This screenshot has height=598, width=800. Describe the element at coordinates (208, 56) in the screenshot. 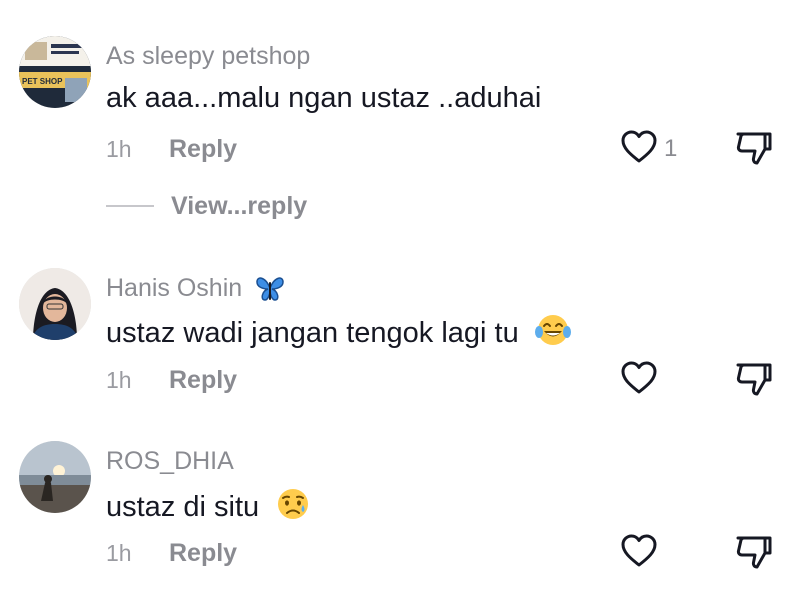

I see `comment-username: As sleepy petshop` at that location.